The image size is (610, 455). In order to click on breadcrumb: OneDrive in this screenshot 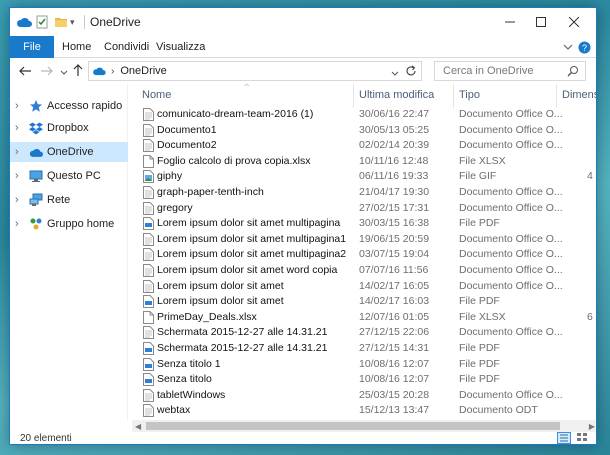, I will do `click(143, 71)`.